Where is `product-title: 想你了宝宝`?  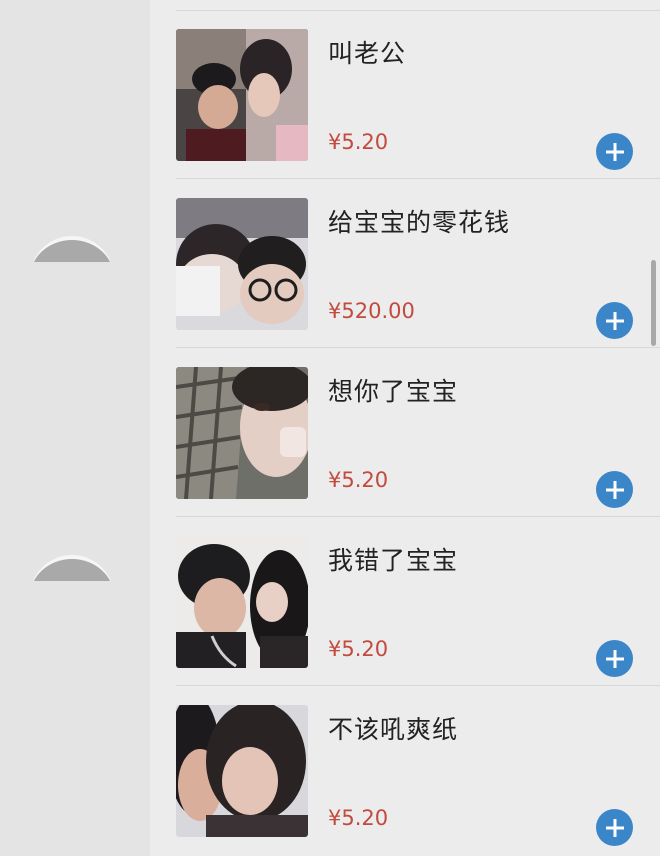
product-title: 想你了宝宝 is located at coordinates (393, 391).